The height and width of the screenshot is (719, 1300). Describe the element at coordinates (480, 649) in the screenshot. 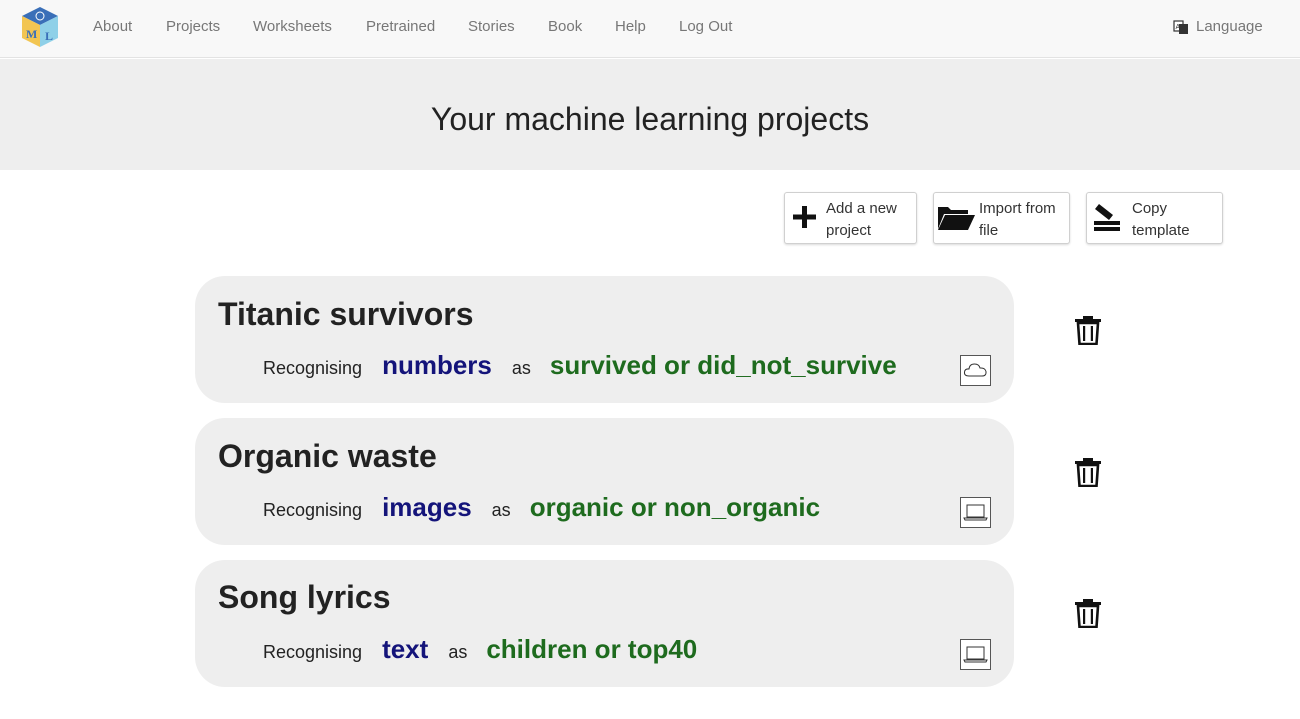

I see `project-summary: Recognising text as children or top40` at that location.